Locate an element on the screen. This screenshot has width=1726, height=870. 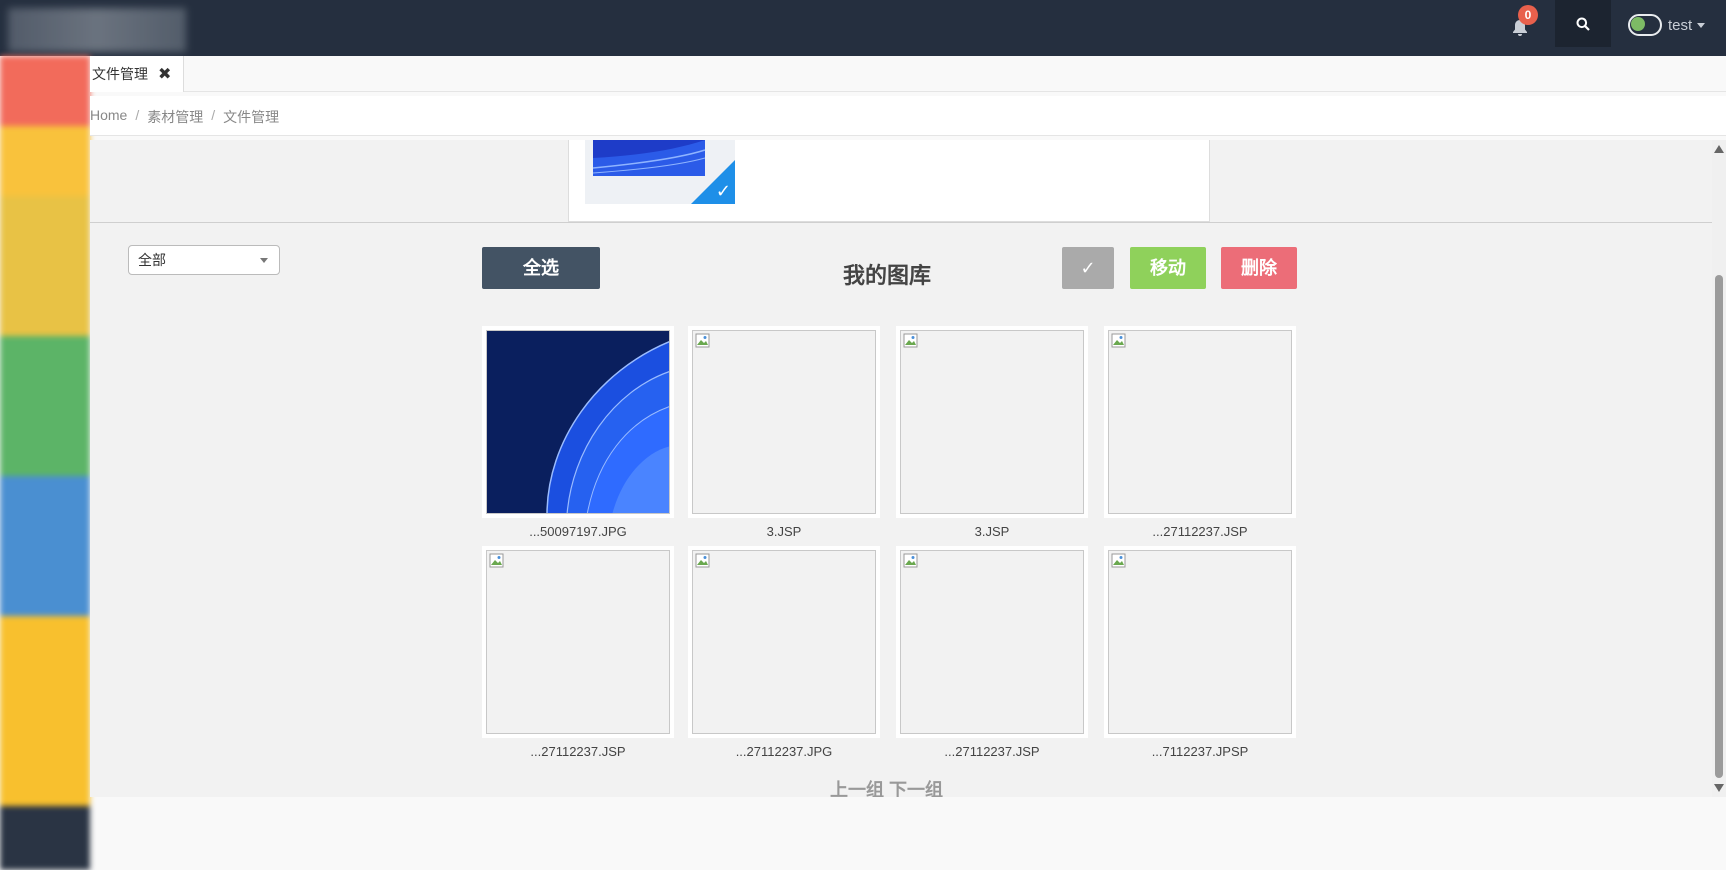
tab-file-management: 文件管理 ✖ is located at coordinates (137, 74).